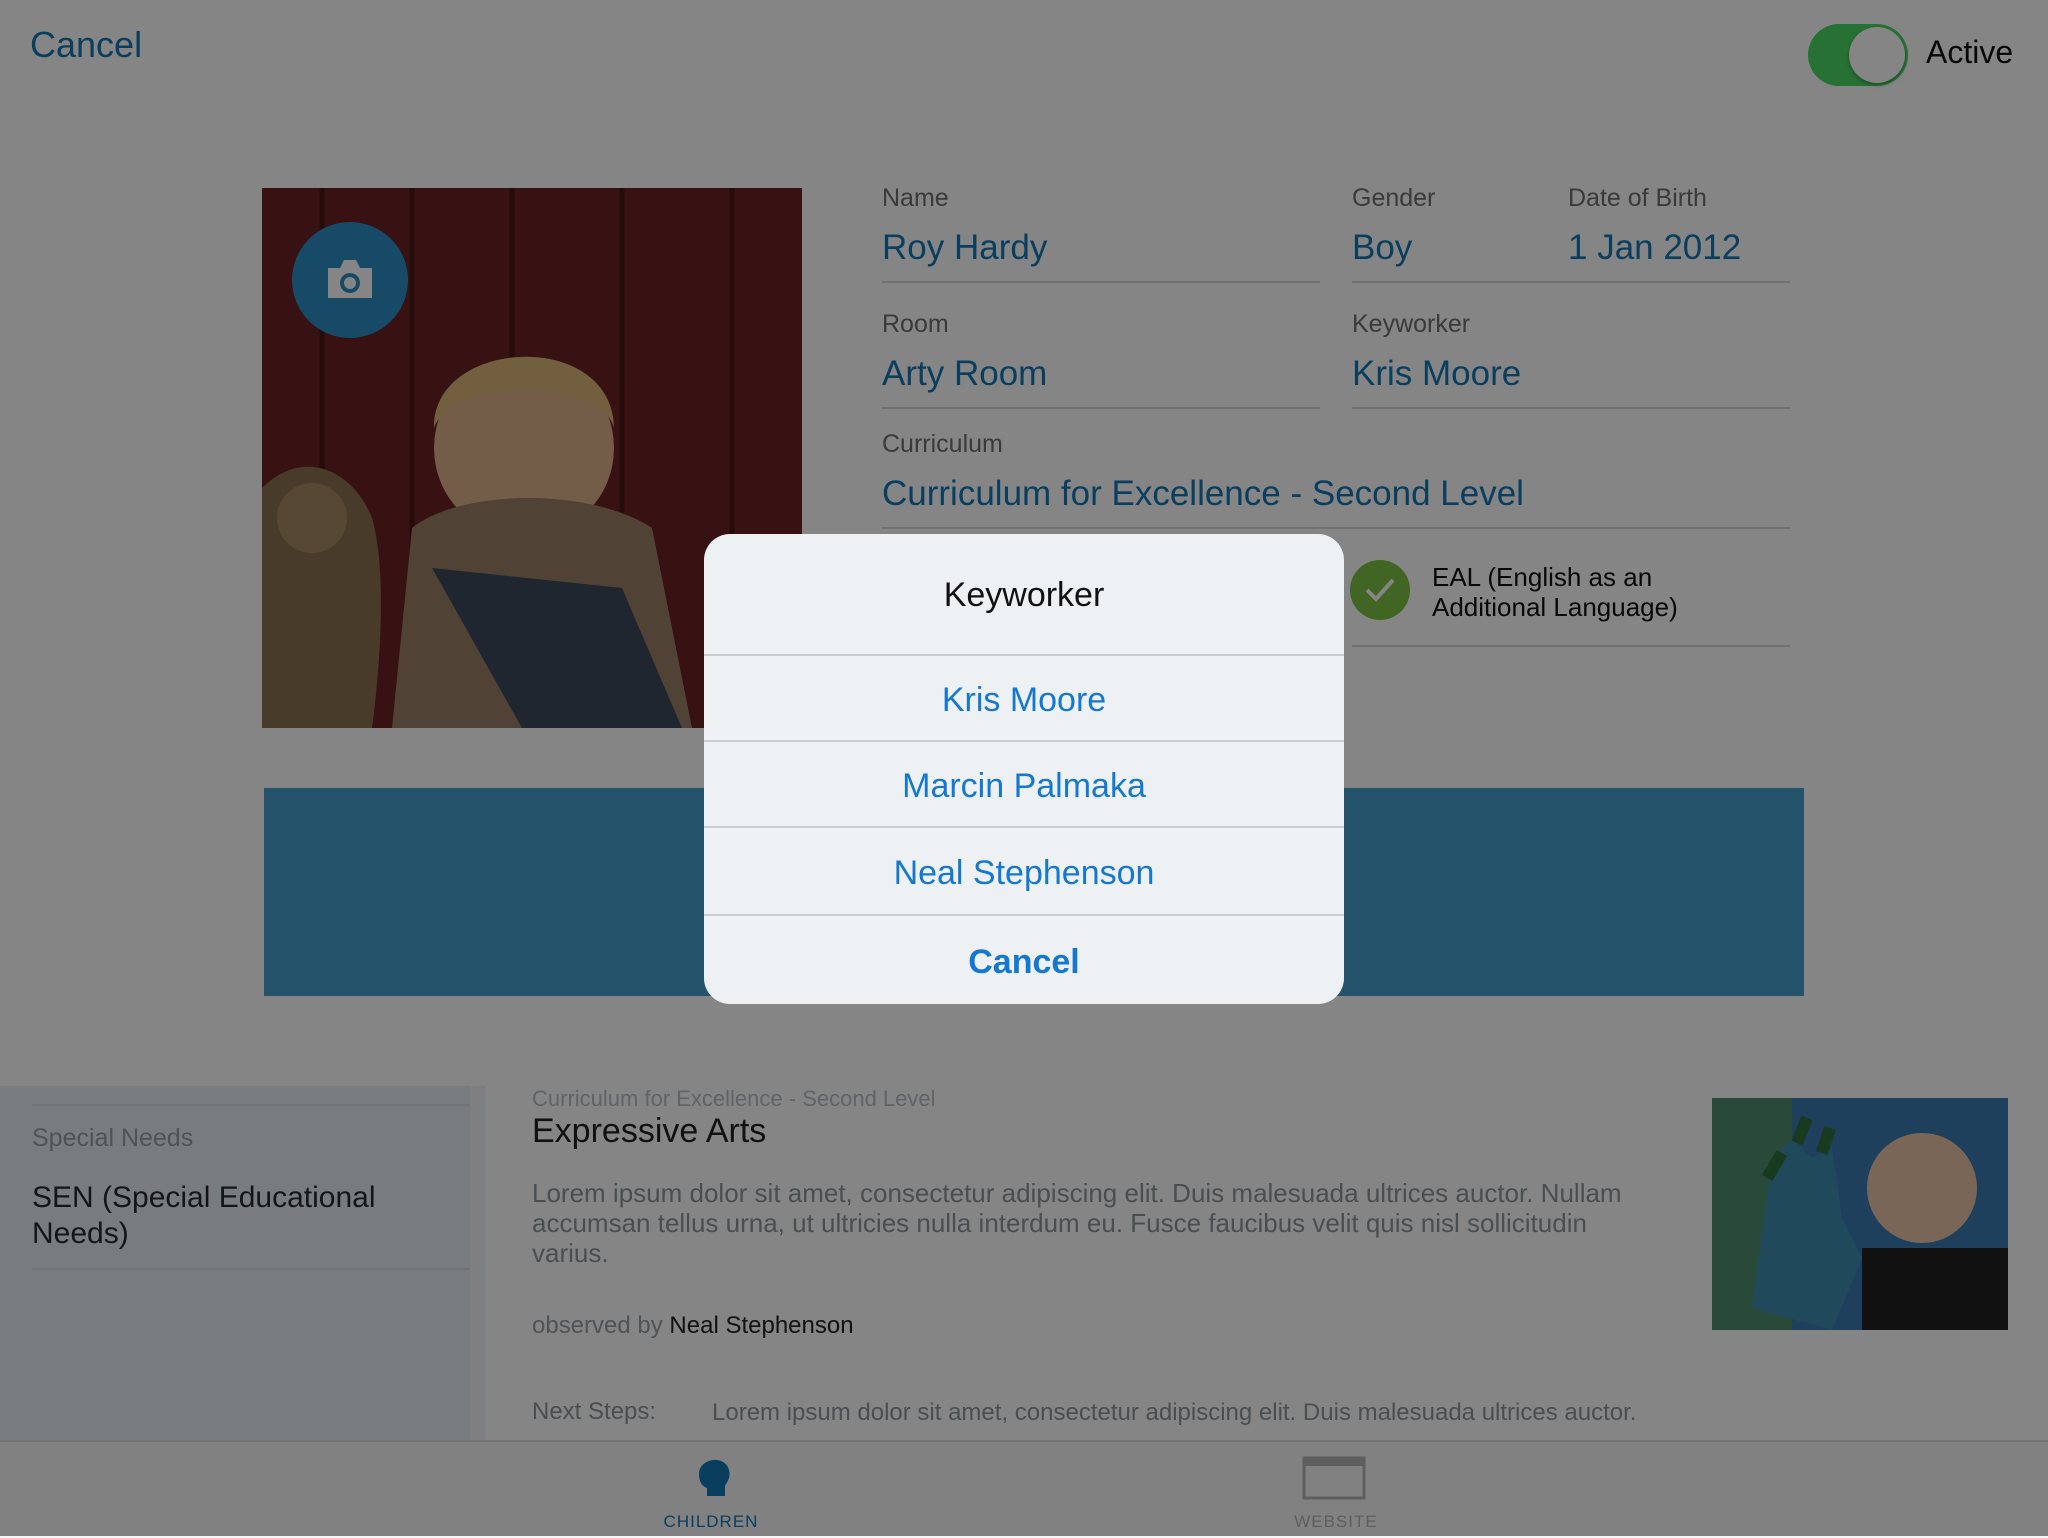  What do you see at coordinates (1024, 959) in the screenshot?
I see `action-sheet-cancel-button: Cancel` at bounding box center [1024, 959].